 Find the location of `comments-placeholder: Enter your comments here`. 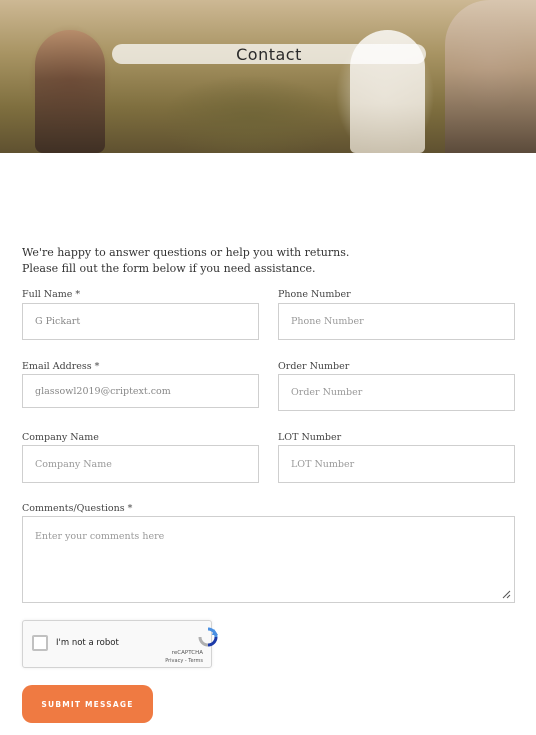

comments-placeholder: Enter your comments here is located at coordinates (100, 536).